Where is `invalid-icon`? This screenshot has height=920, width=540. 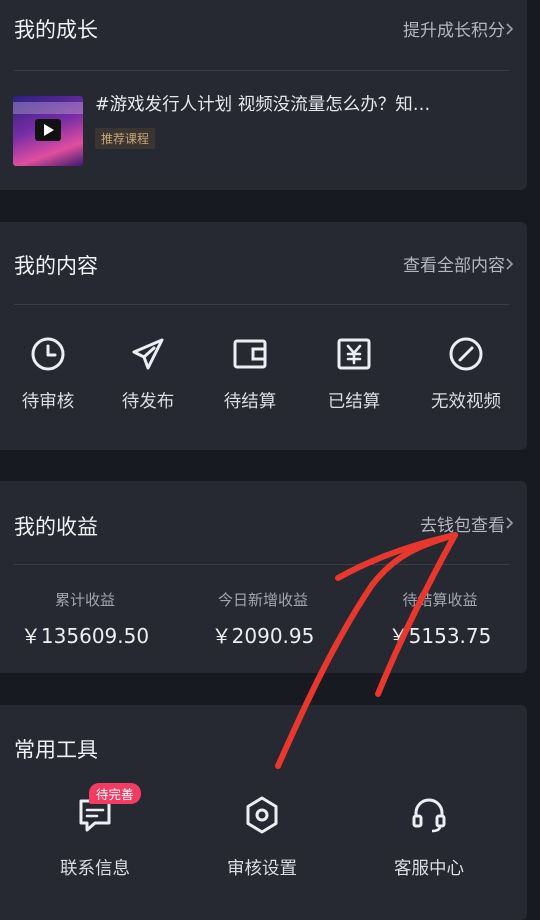 invalid-icon is located at coordinates (466, 354).